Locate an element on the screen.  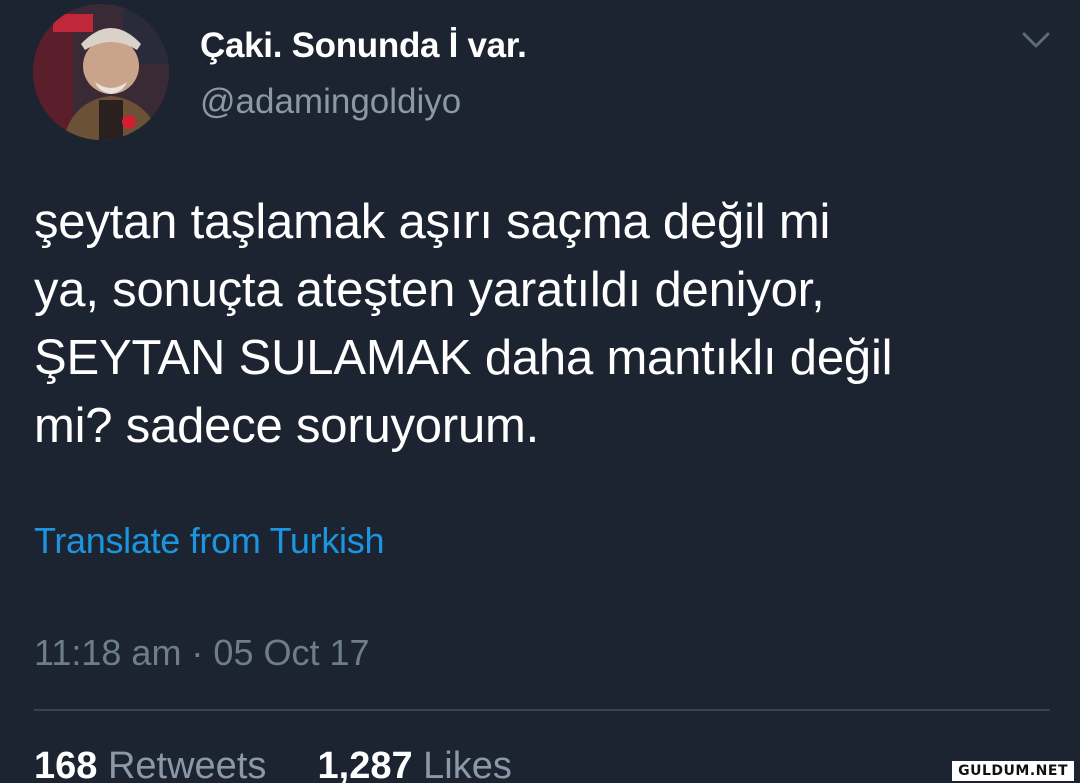
avatar-image is located at coordinates (101, 72).